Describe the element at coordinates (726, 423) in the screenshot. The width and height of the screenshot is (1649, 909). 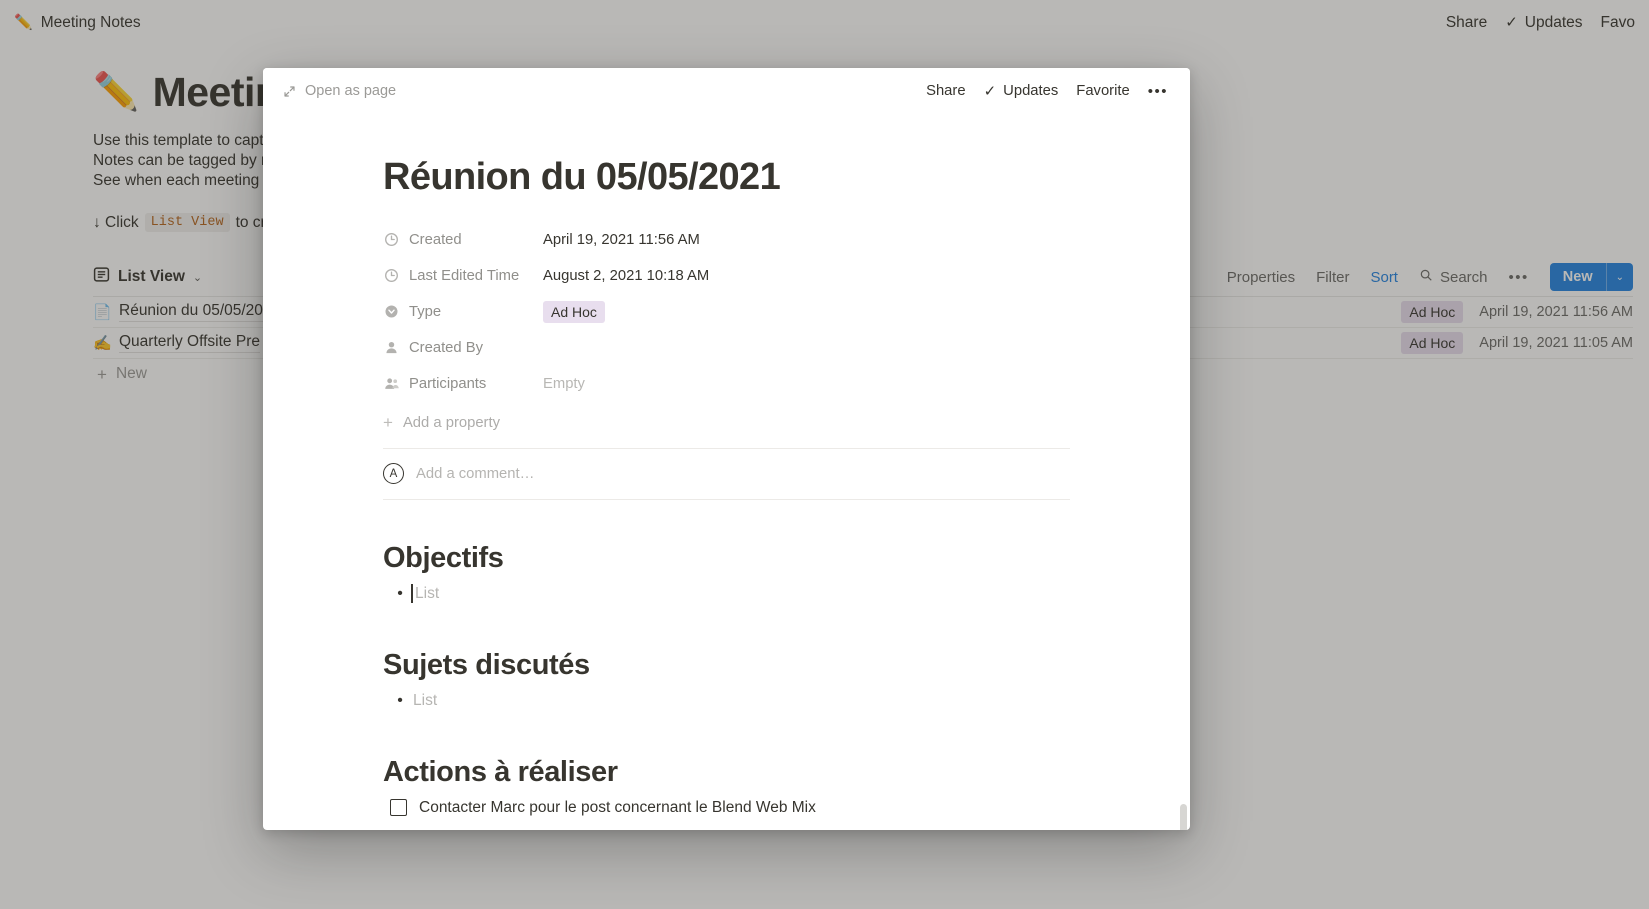
I see `add-property-button: + Add a property` at that location.